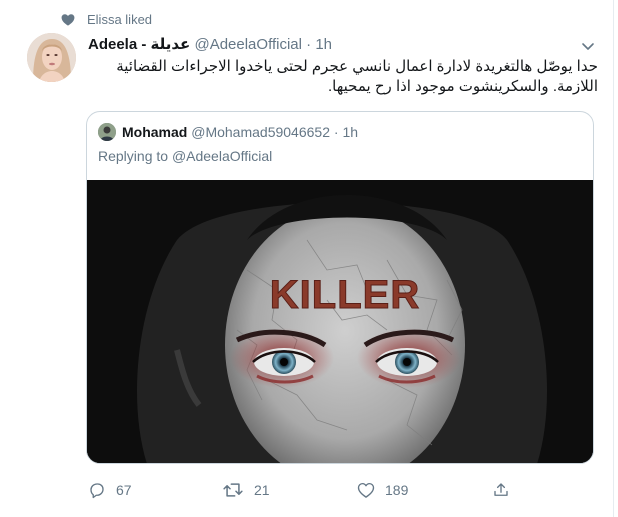 The width and height of the screenshot is (618, 517). Describe the element at coordinates (323, 44) in the screenshot. I see `timestamp: 1h` at that location.